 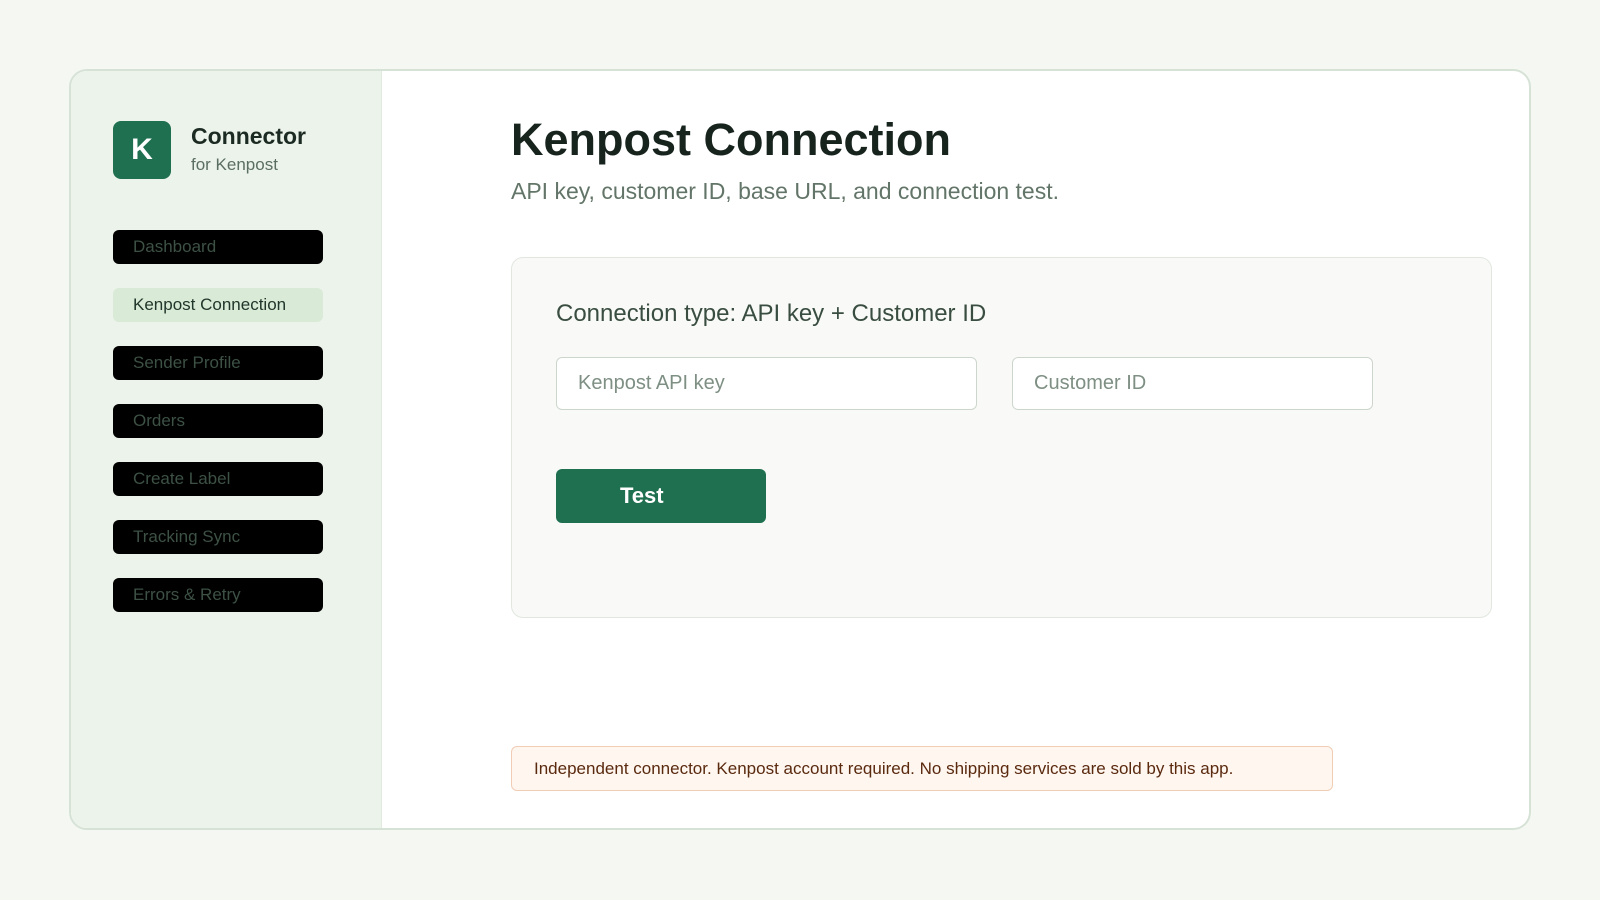 What do you see at coordinates (142, 150) in the screenshot?
I see `brand-logo-icon: K` at bounding box center [142, 150].